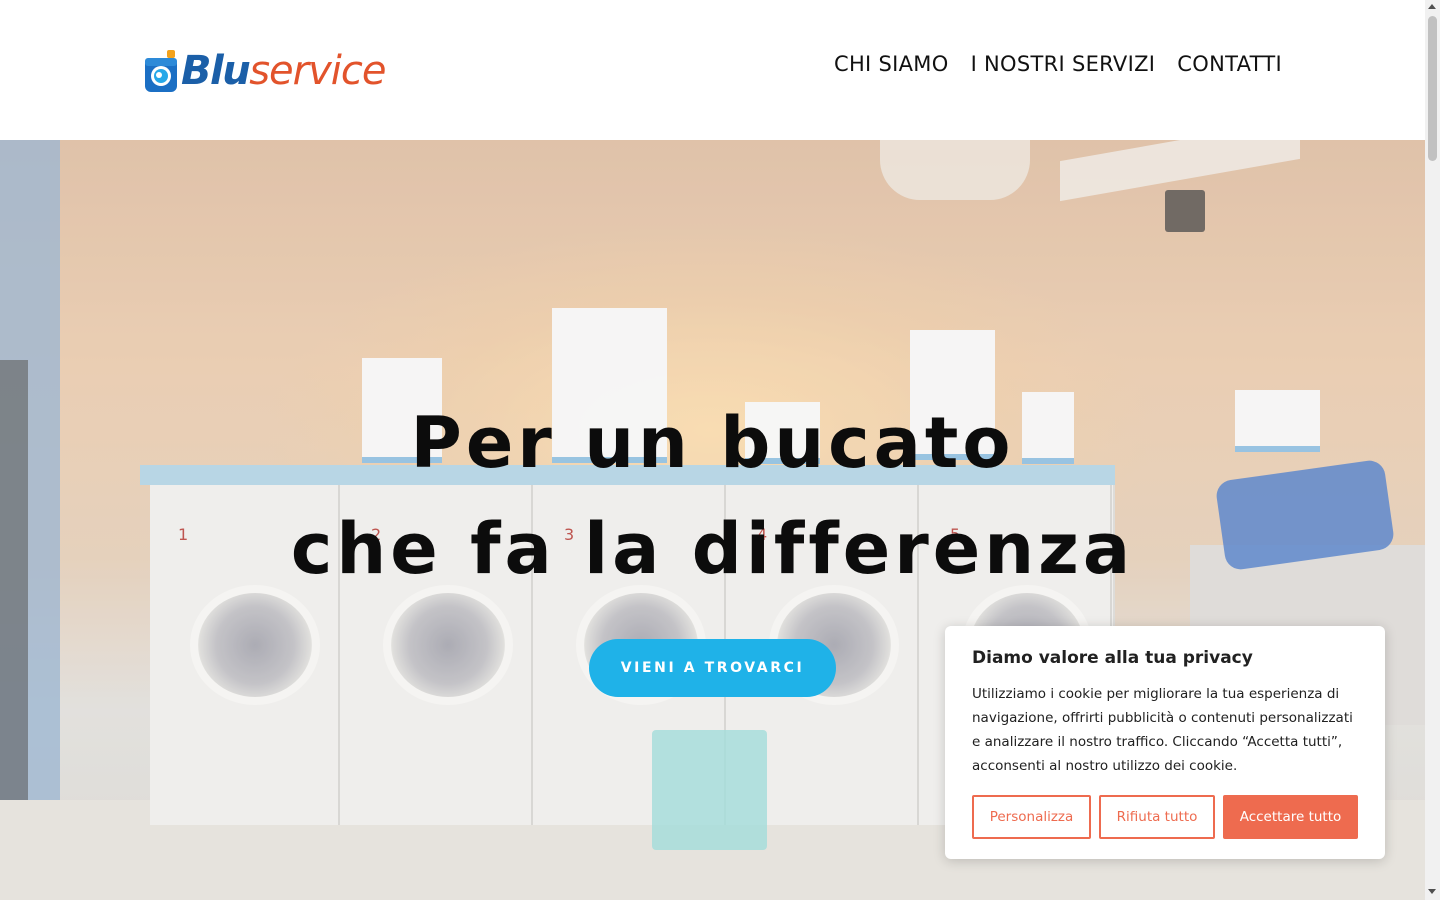 The image size is (1440, 900). Describe the element at coordinates (1290, 817) in the screenshot. I see `accept-all-cookies-button: Accettare tutto` at that location.